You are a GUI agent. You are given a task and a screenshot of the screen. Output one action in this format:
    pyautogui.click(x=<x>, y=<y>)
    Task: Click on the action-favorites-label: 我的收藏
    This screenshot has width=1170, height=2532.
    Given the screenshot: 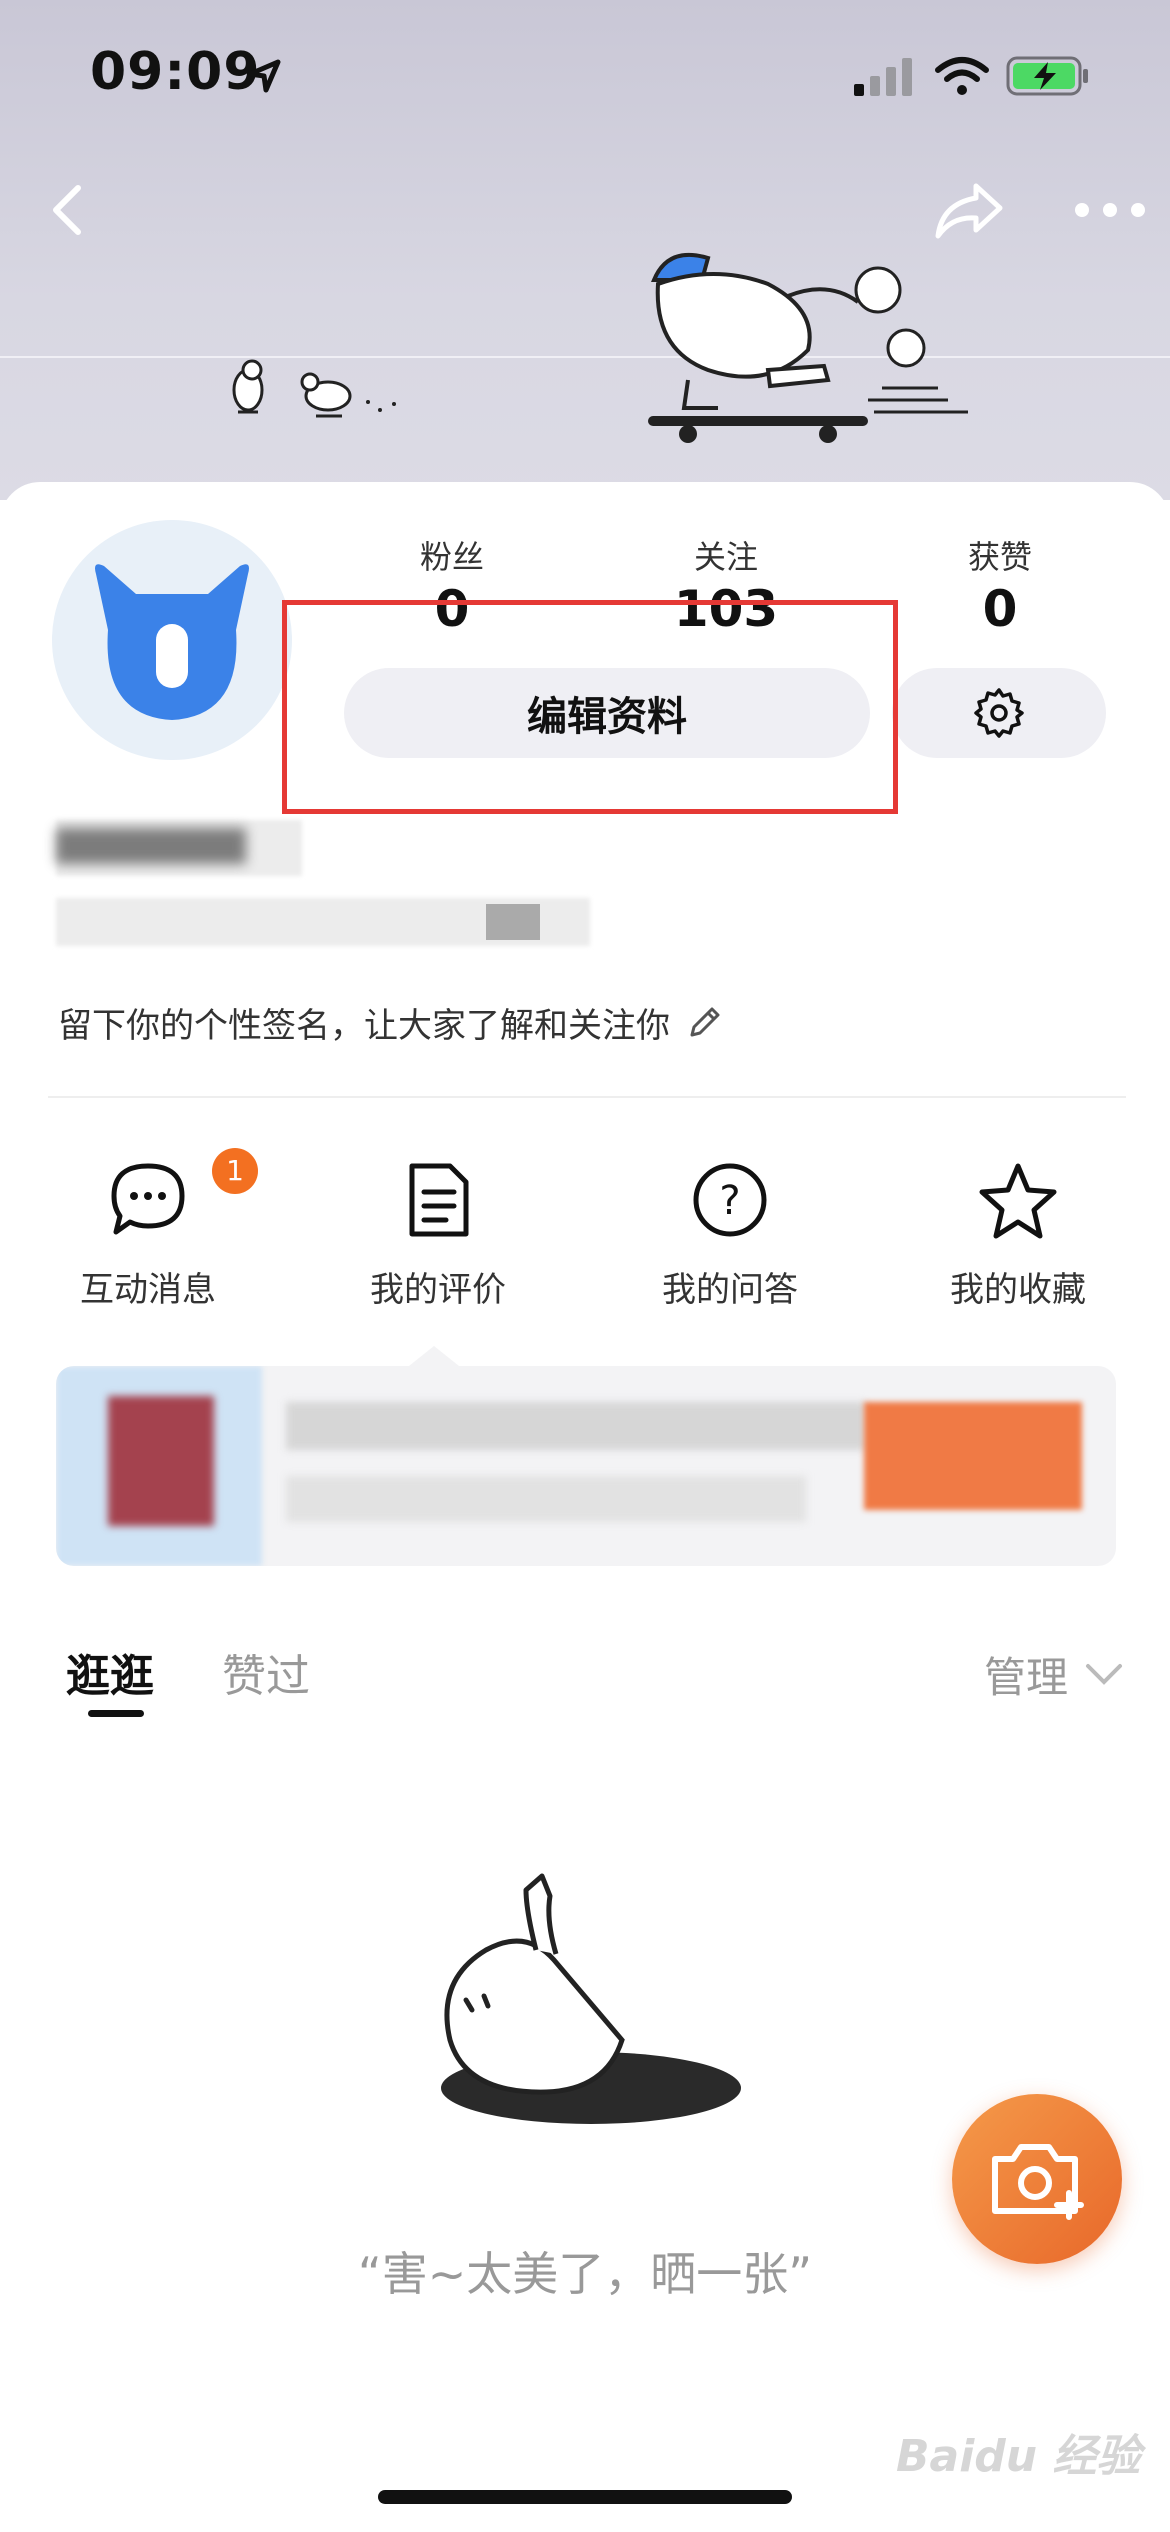 What is the action you would take?
    pyautogui.click(x=1018, y=1290)
    